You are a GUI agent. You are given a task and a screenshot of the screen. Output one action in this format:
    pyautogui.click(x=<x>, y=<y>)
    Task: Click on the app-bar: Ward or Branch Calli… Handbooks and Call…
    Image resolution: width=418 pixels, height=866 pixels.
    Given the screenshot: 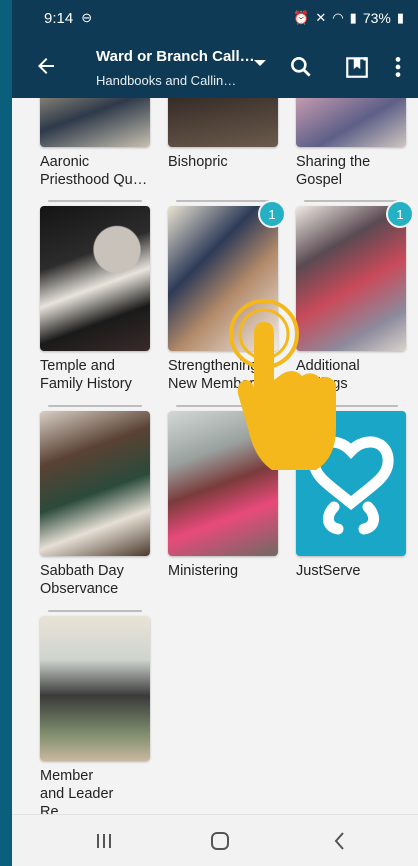 What is the action you would take?
    pyautogui.click(x=215, y=67)
    